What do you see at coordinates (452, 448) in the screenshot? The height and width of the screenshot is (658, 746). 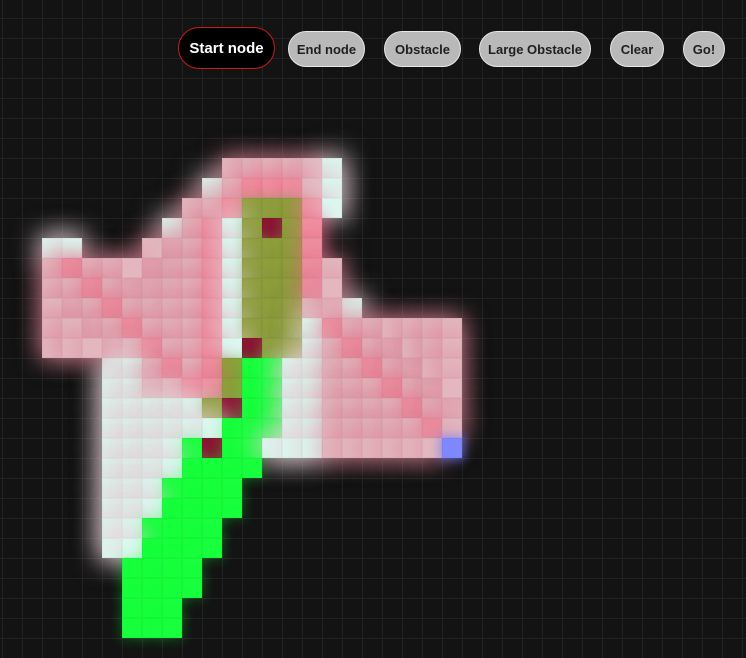 I see `end-node` at bounding box center [452, 448].